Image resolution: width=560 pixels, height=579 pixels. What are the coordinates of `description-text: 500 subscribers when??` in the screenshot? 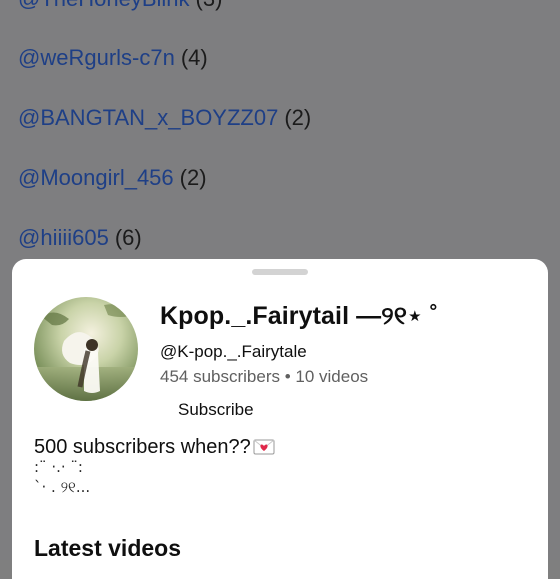 It's located at (142, 447).